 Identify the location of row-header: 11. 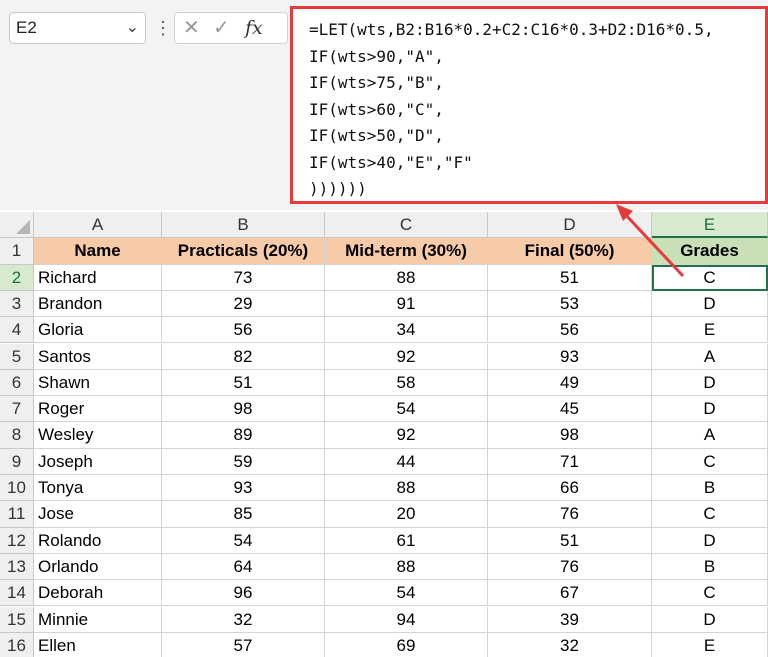
(17, 514).